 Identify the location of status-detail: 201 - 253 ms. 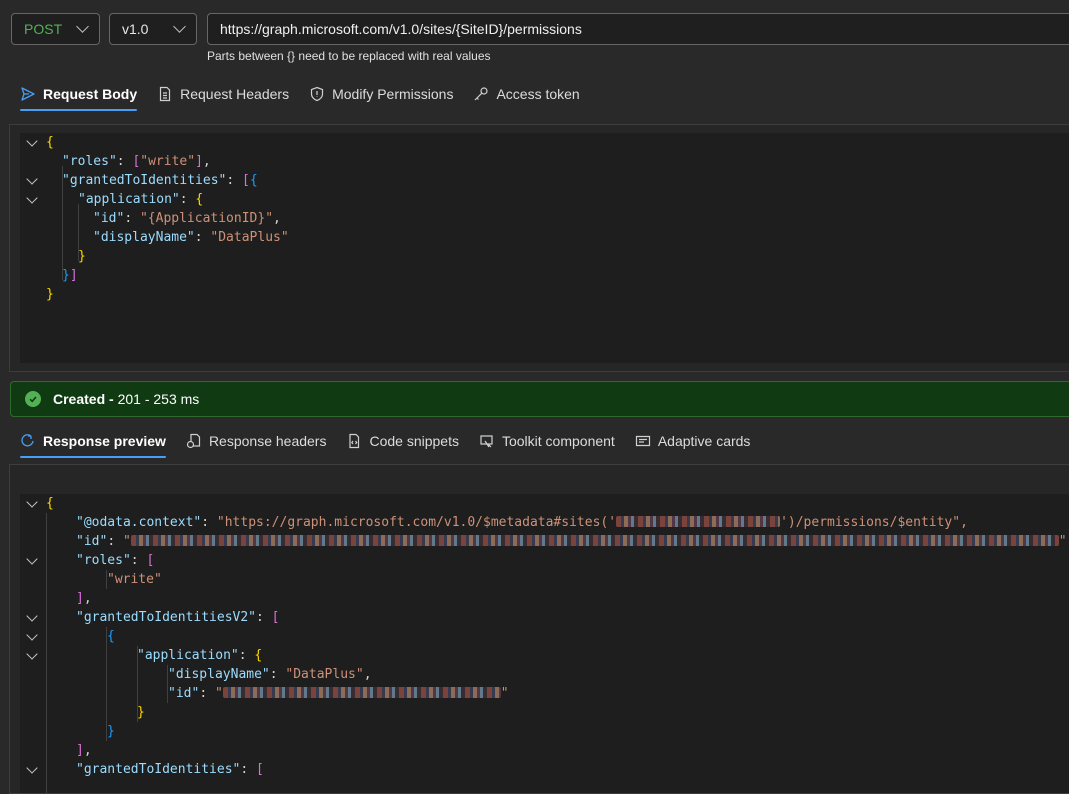
(158, 399).